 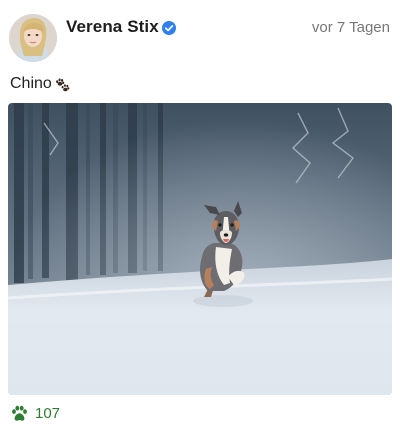 I want to click on post-caption: Chino, so click(x=40, y=84).